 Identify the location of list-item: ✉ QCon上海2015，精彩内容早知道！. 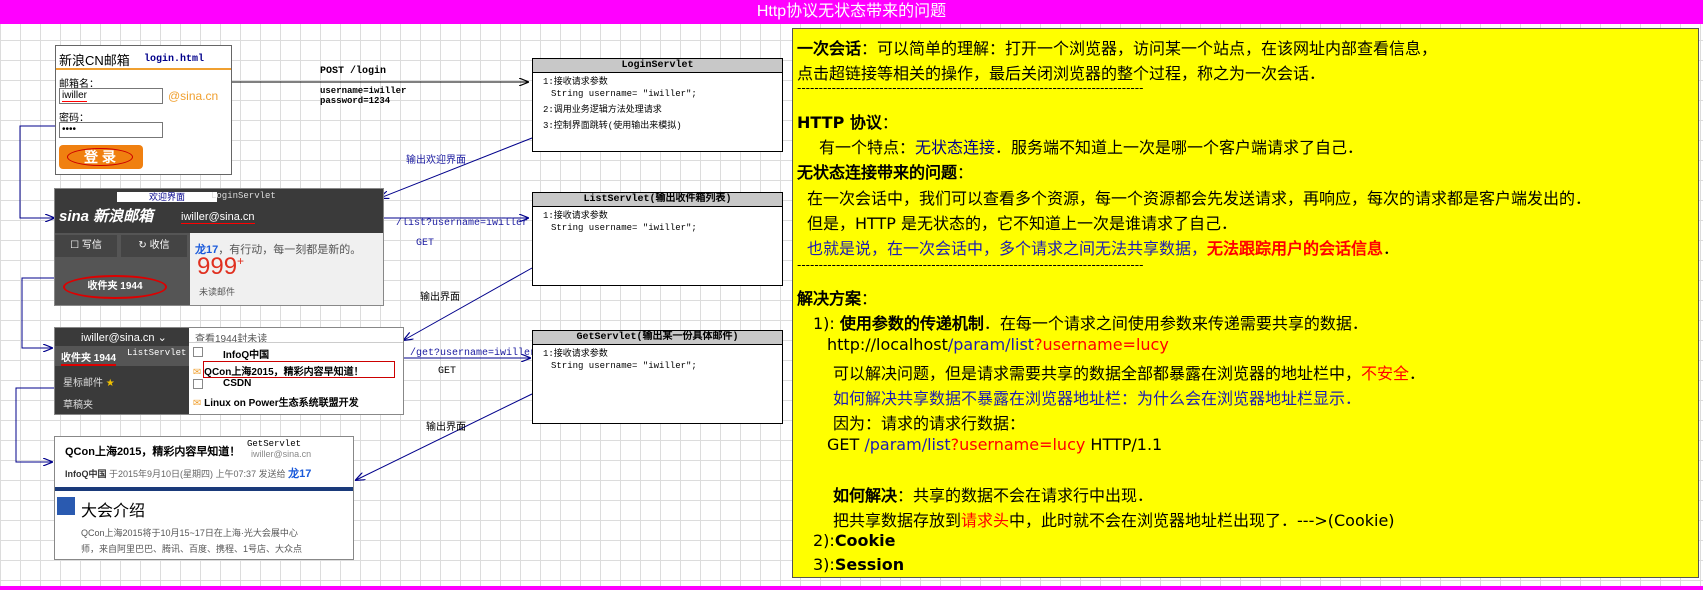
(278, 370).